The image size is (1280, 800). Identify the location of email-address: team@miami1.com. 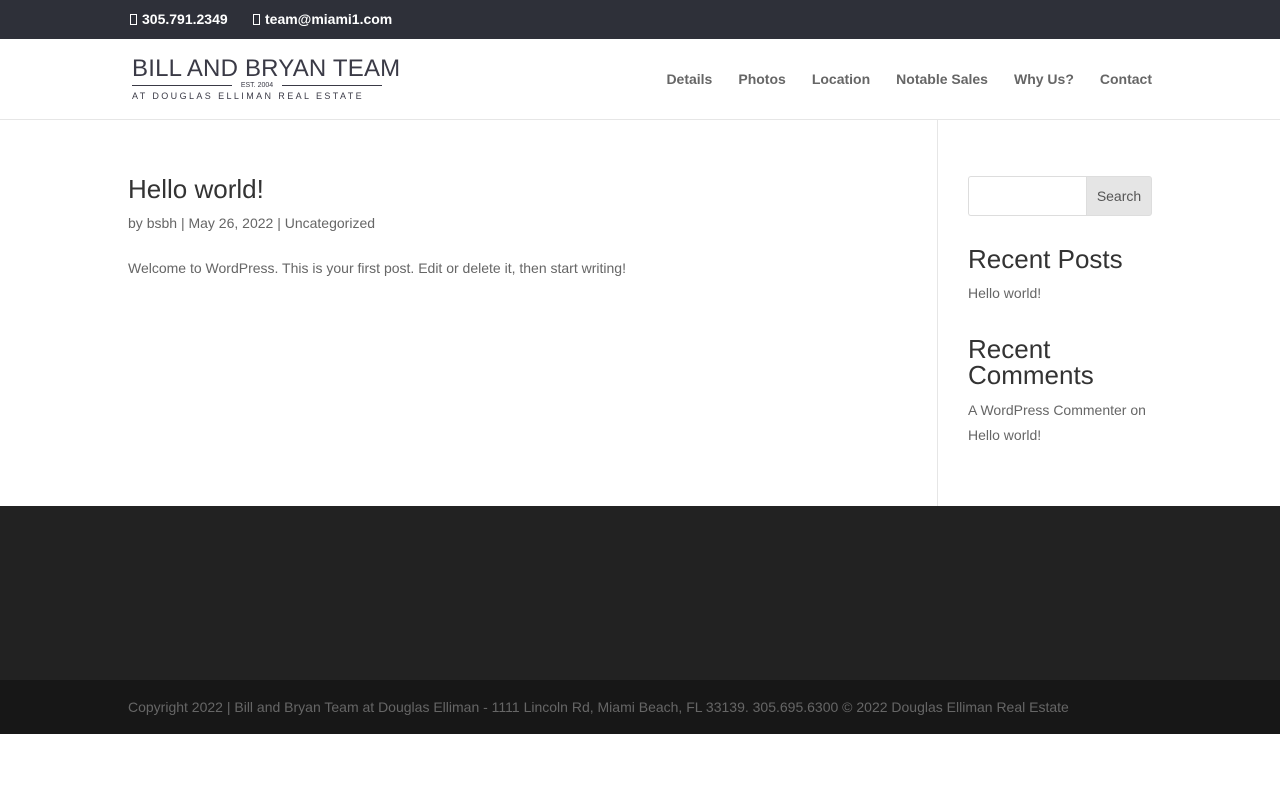
(328, 19).